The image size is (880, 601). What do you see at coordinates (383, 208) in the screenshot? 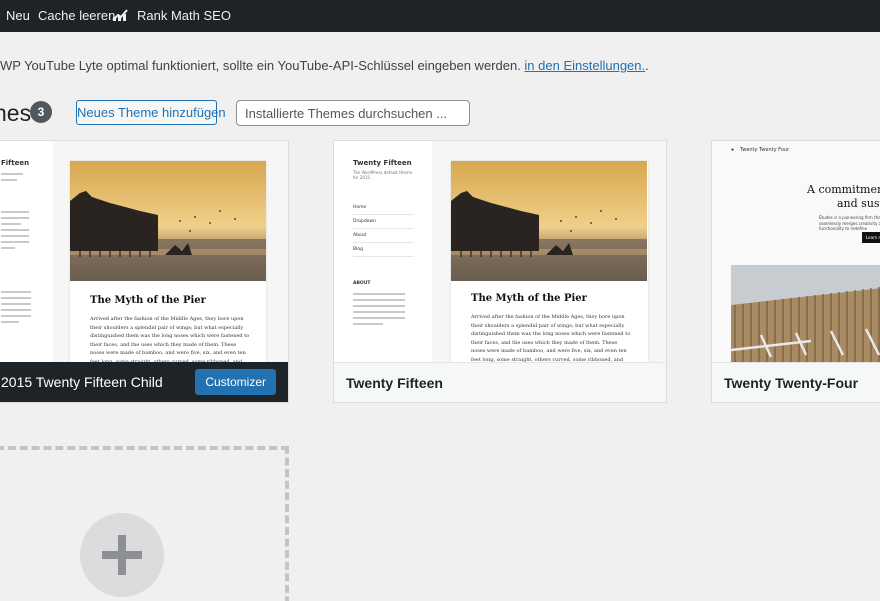
I see `preview-menu-item: Home` at bounding box center [383, 208].